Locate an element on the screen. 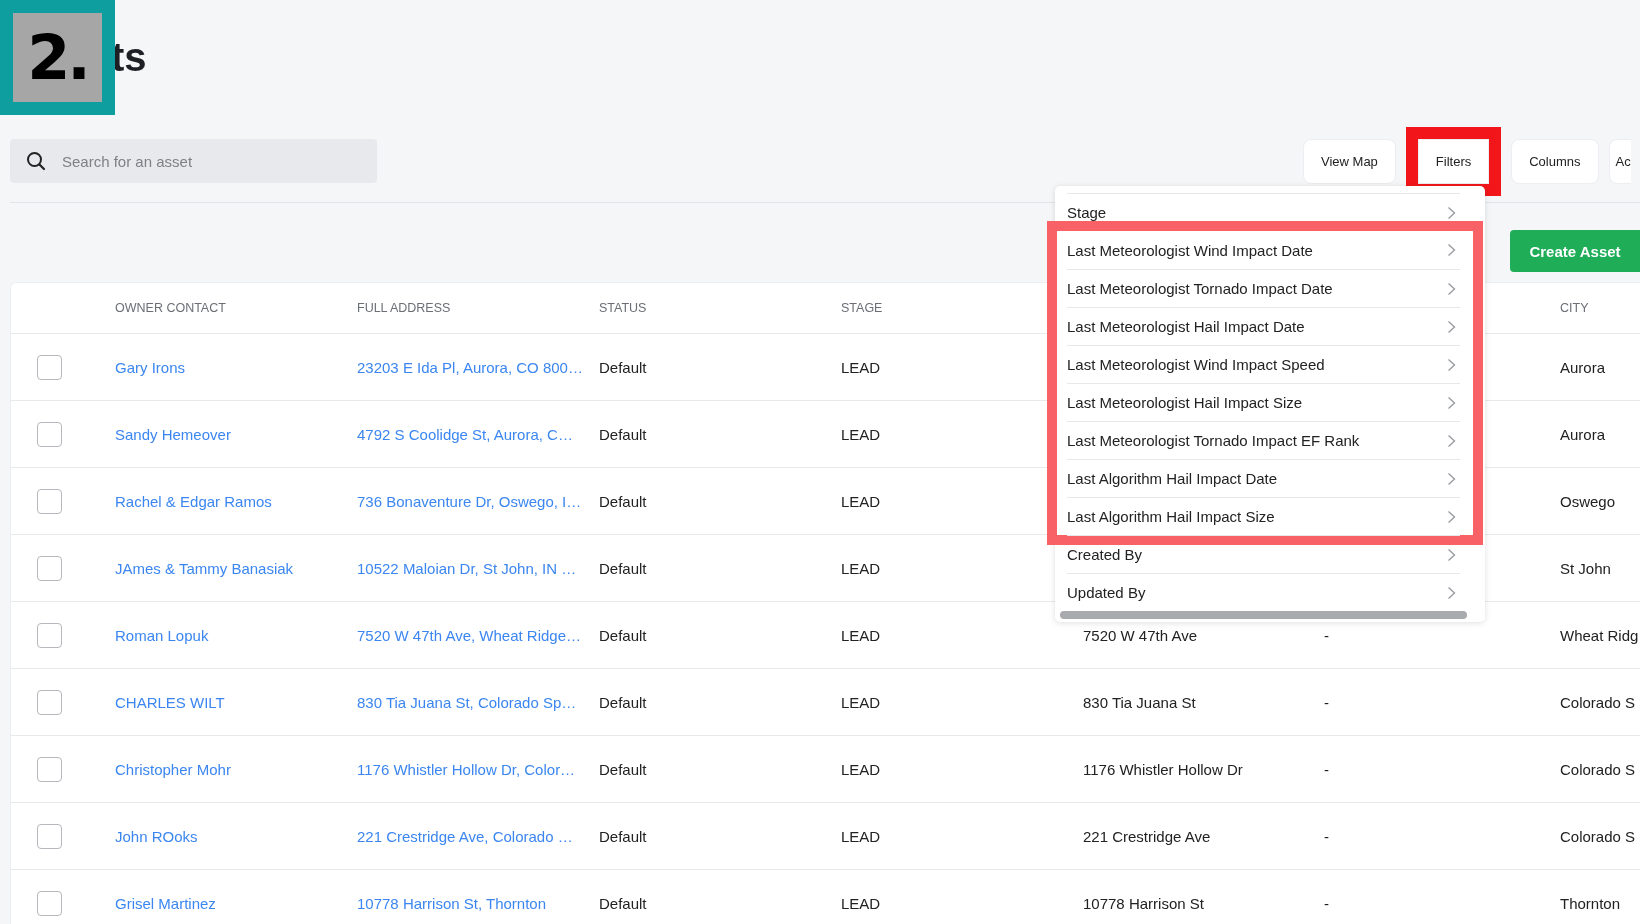  owner-link: Sandy Hemeover is located at coordinates (173, 434).